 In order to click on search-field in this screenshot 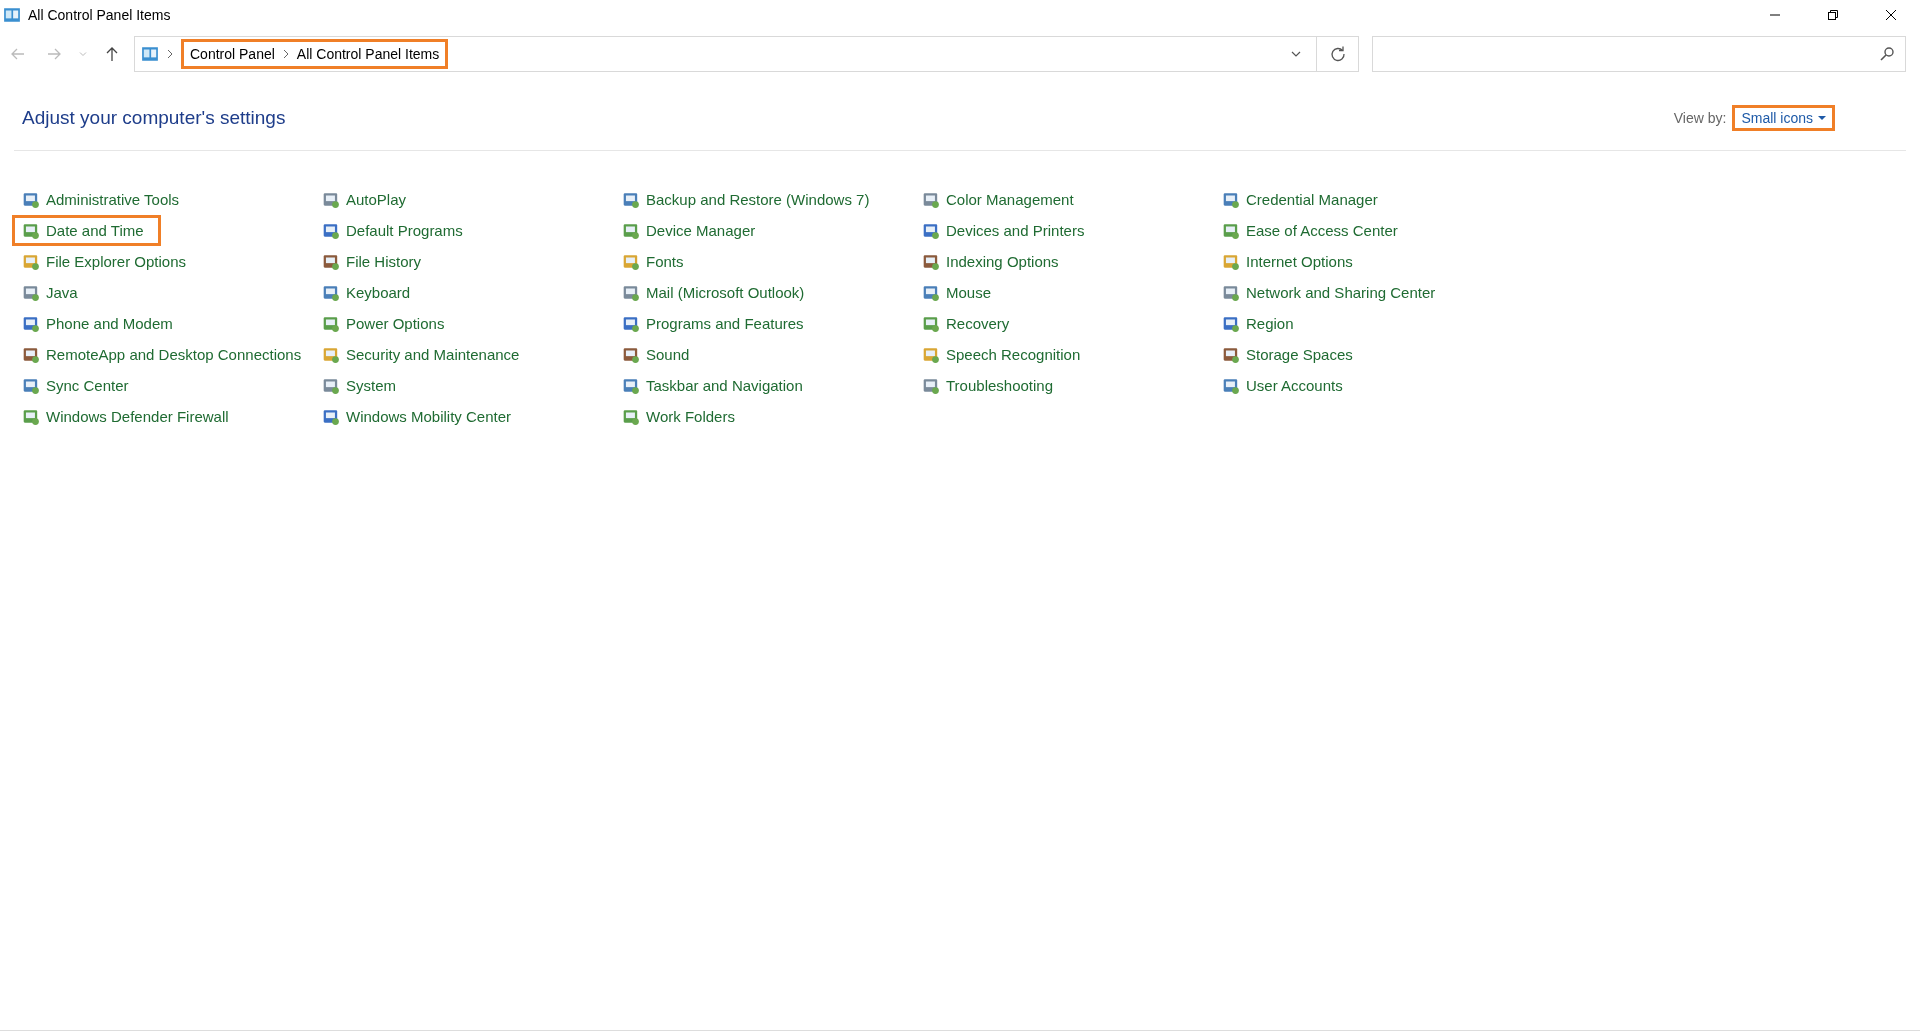, I will do `click(1639, 54)`.